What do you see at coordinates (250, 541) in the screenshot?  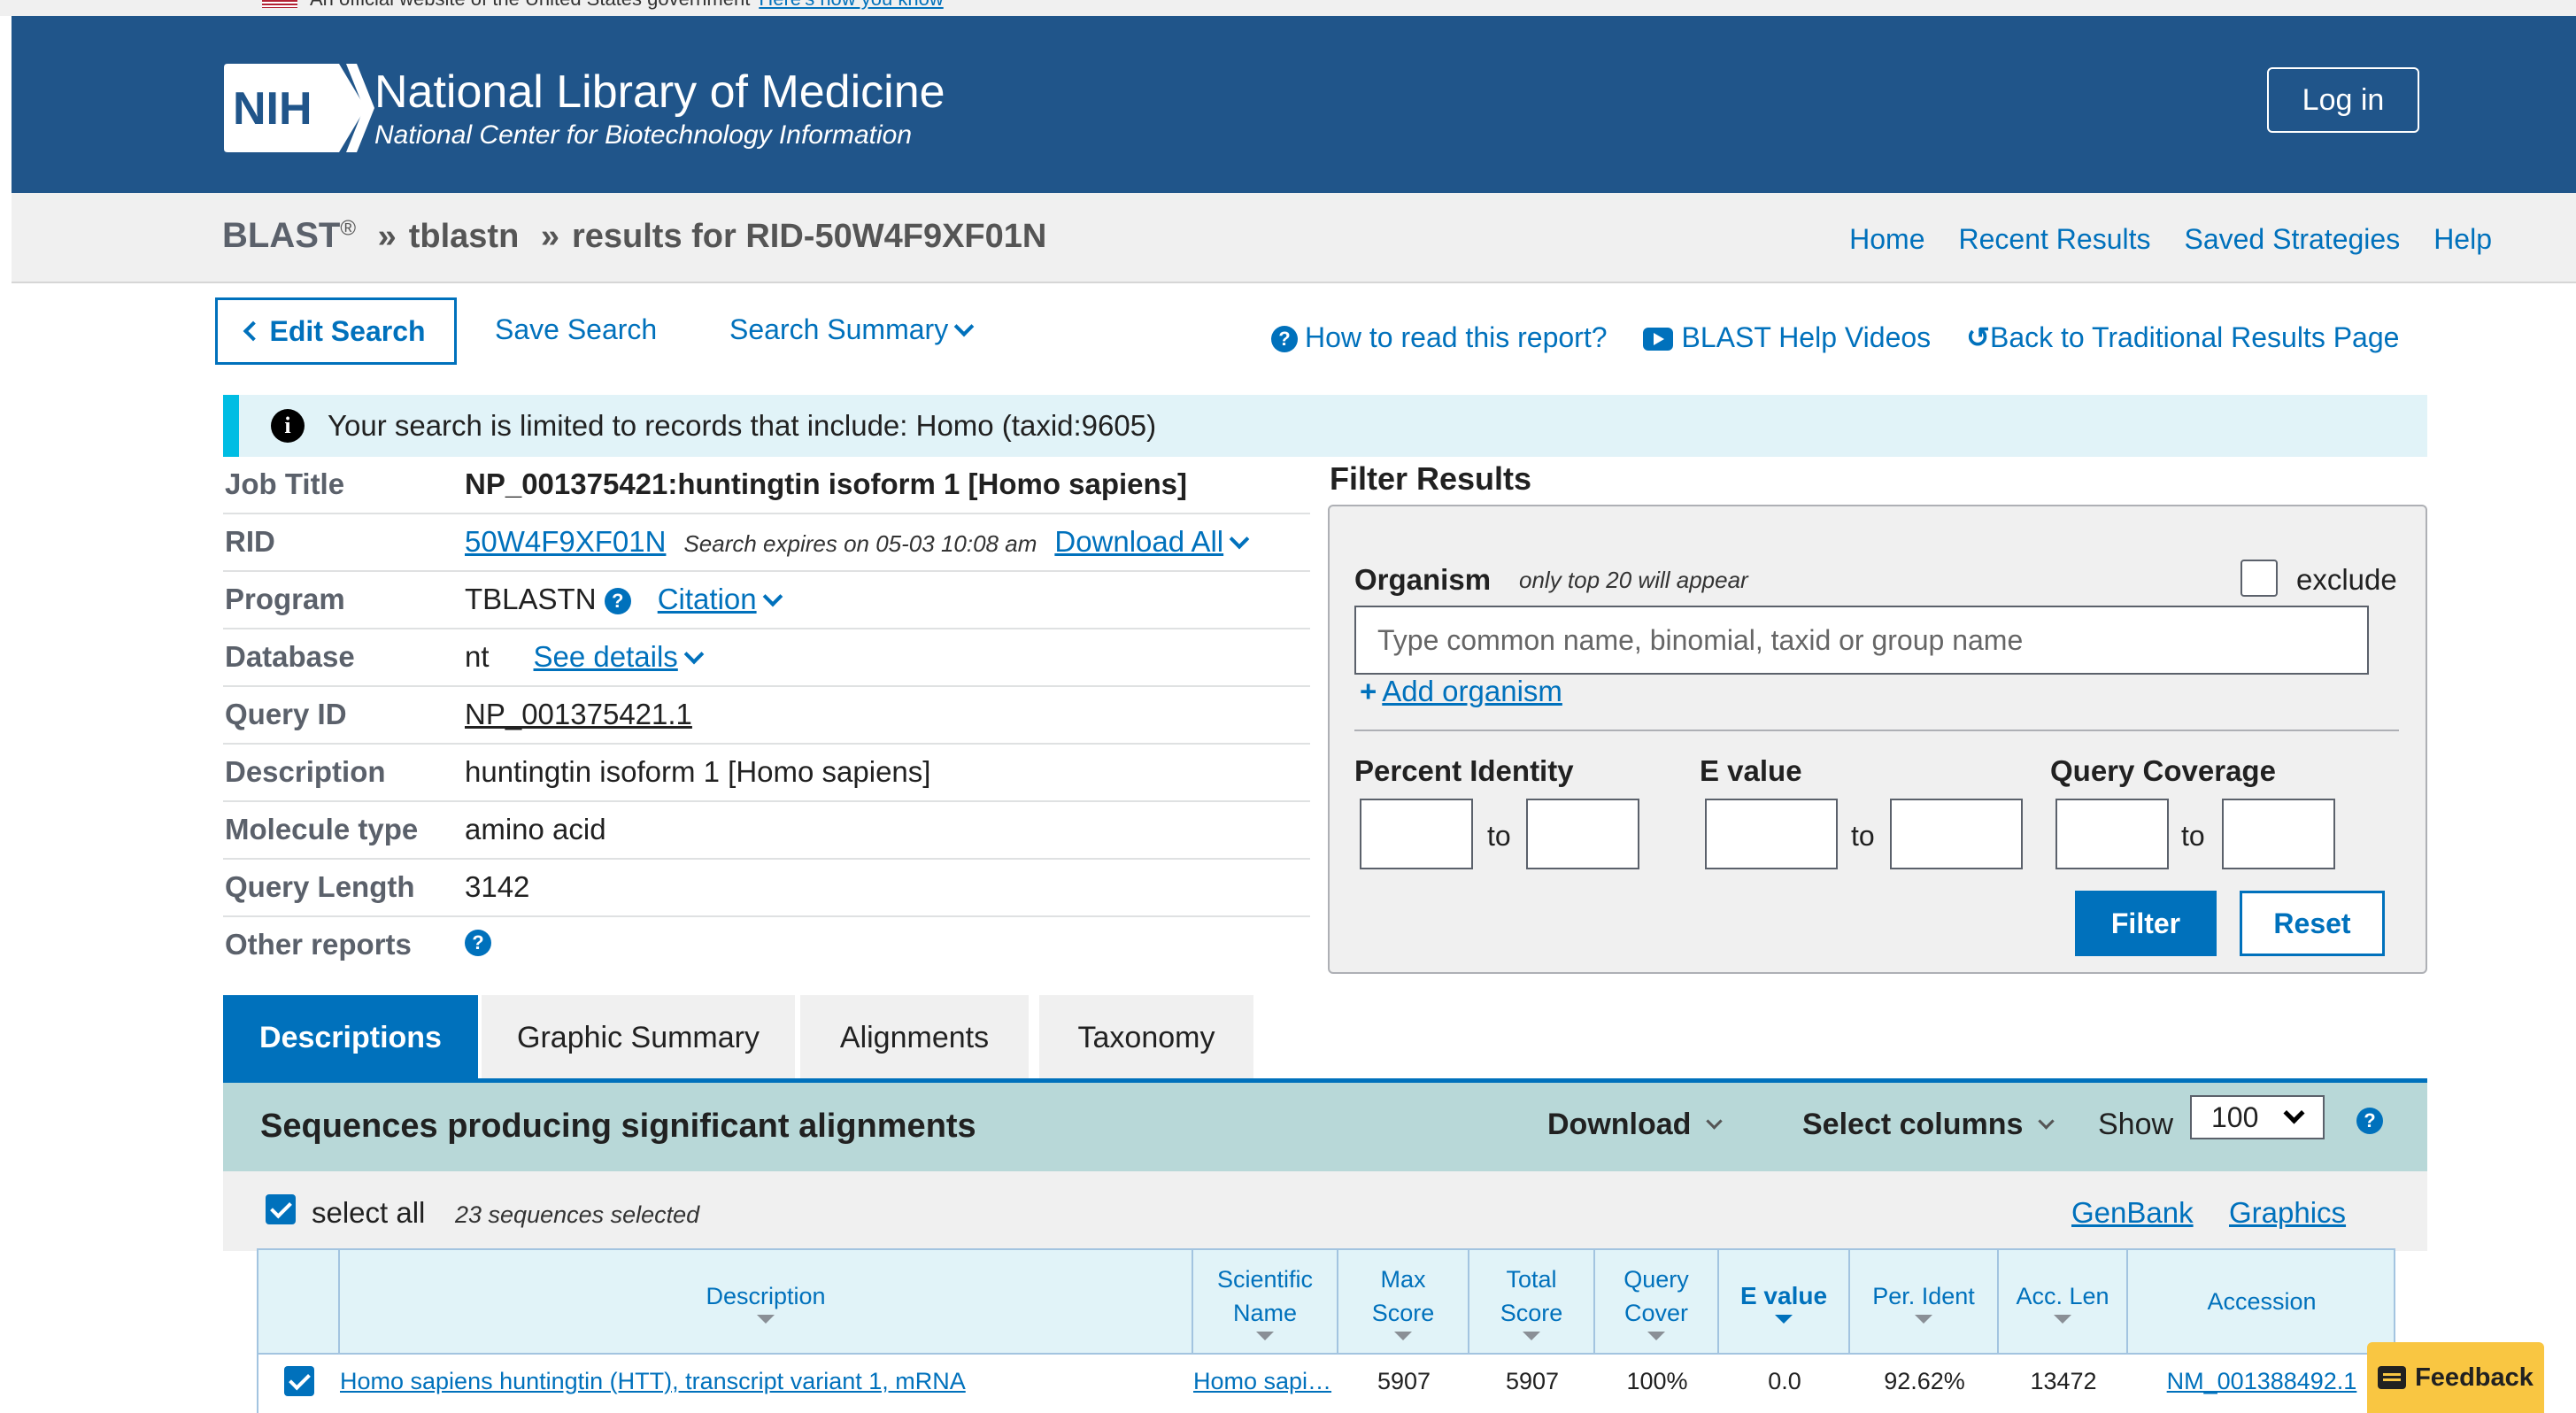 I see `rid-label: RID` at bounding box center [250, 541].